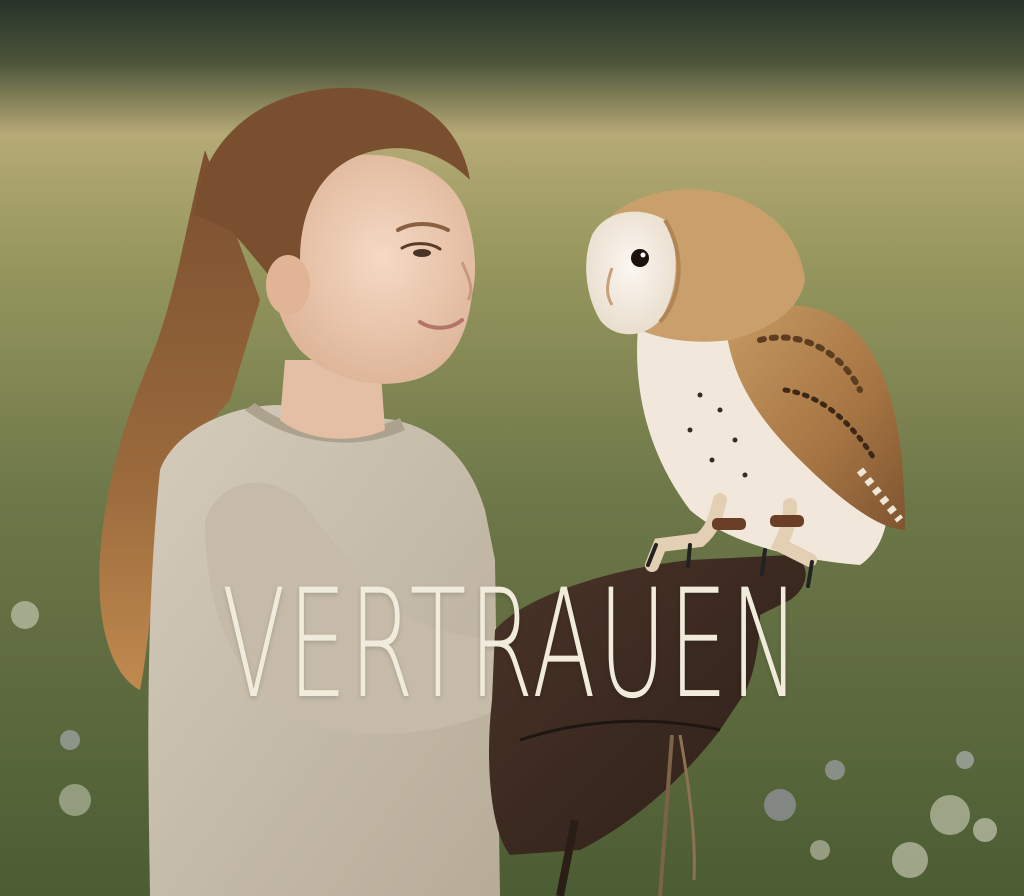  What do you see at coordinates (512, 645) in the screenshot?
I see `headline-overlay: VERTRAUEN` at bounding box center [512, 645].